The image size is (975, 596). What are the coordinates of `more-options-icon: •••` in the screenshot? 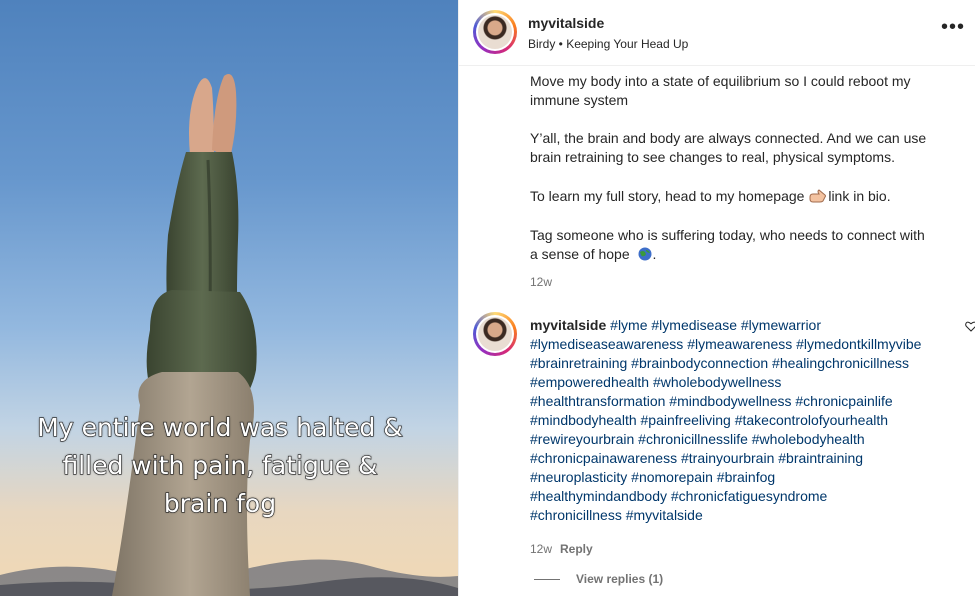 It's located at (955, 30).